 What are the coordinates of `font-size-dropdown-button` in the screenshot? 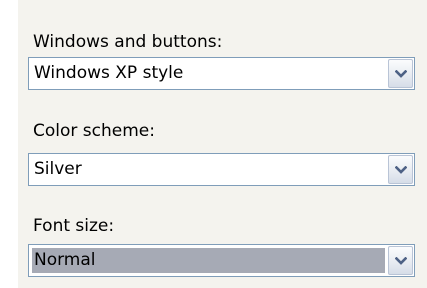 It's located at (400, 260).